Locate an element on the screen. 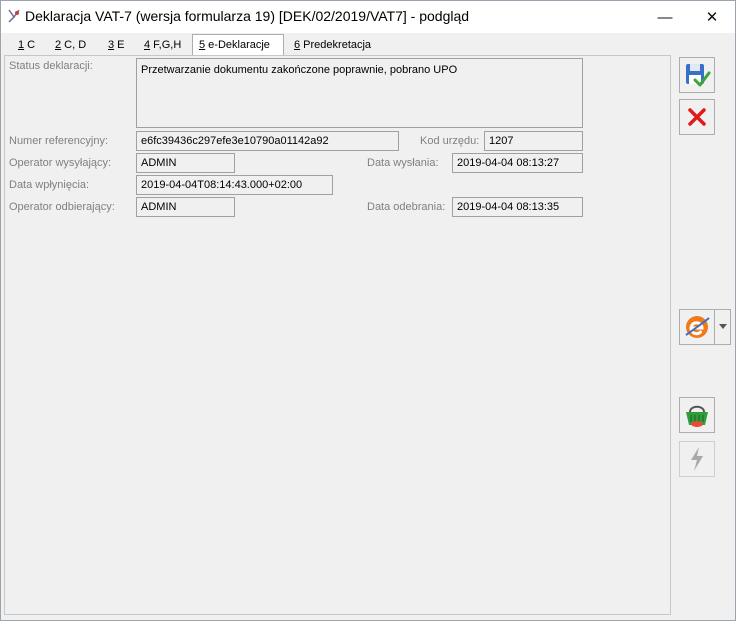  recipient-operator-field: ADMIN is located at coordinates (185, 207).